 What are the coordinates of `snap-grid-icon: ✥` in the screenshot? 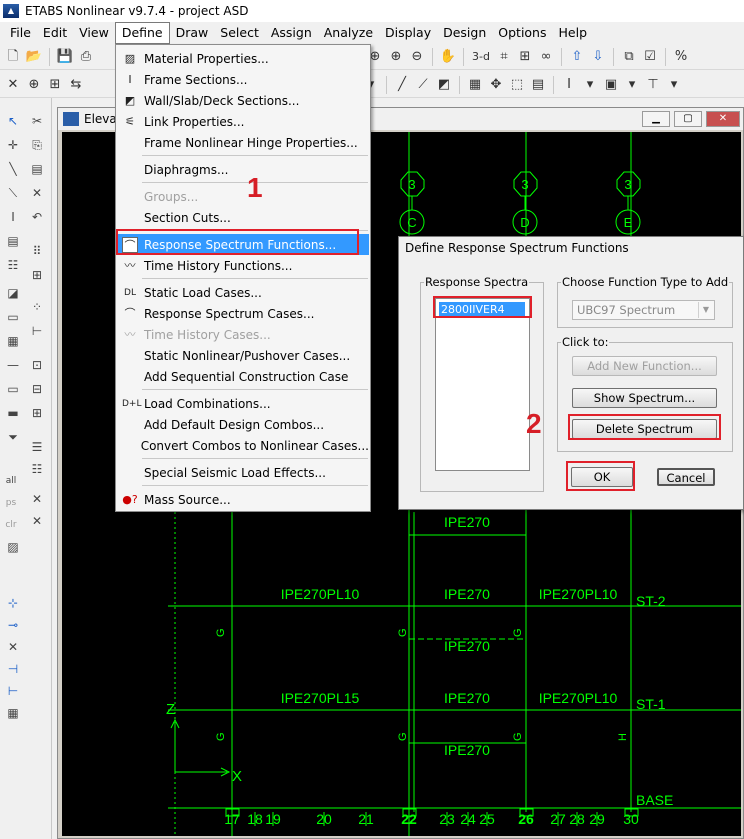 It's located at (496, 85).